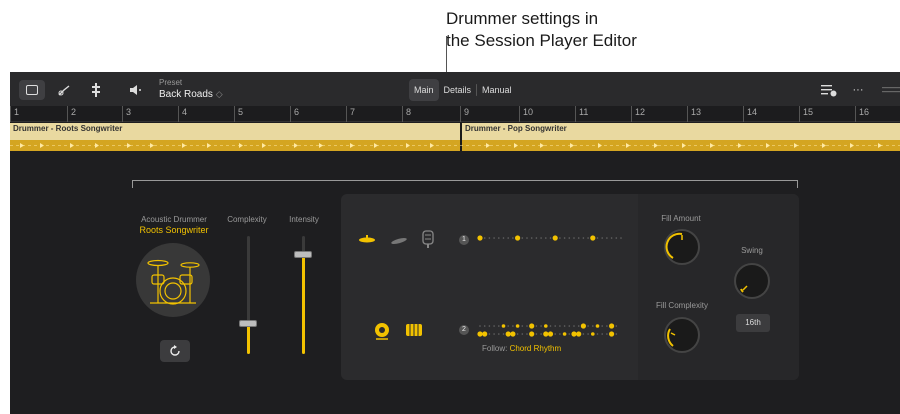  Describe the element at coordinates (174, 230) in the screenshot. I see `drummer-name: Roots Songwriter` at that location.